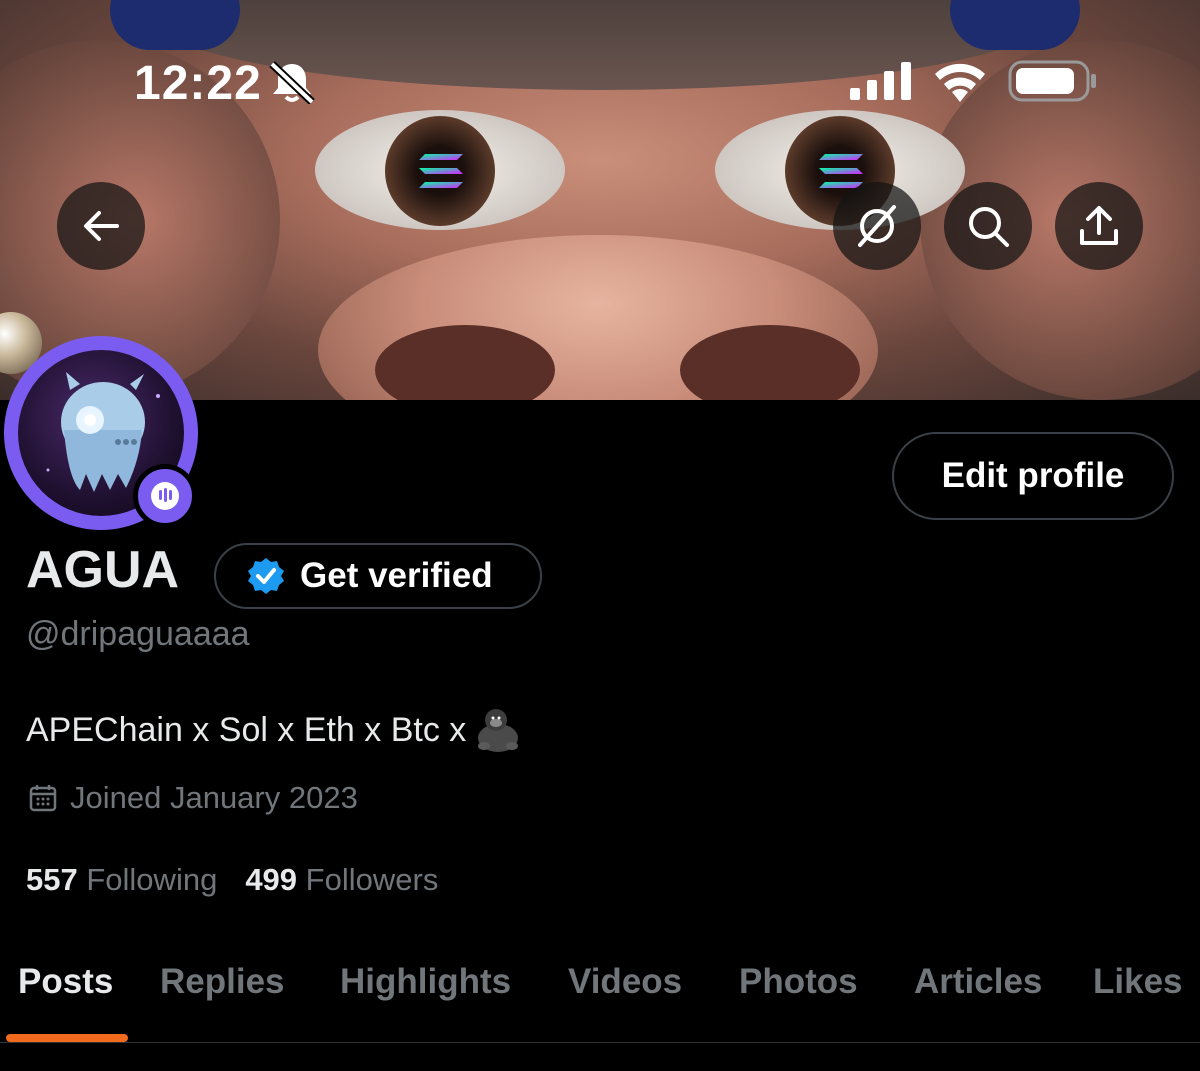 This screenshot has height=1071, width=1200. What do you see at coordinates (292, 82) in the screenshot?
I see `bell-slash-icon` at bounding box center [292, 82].